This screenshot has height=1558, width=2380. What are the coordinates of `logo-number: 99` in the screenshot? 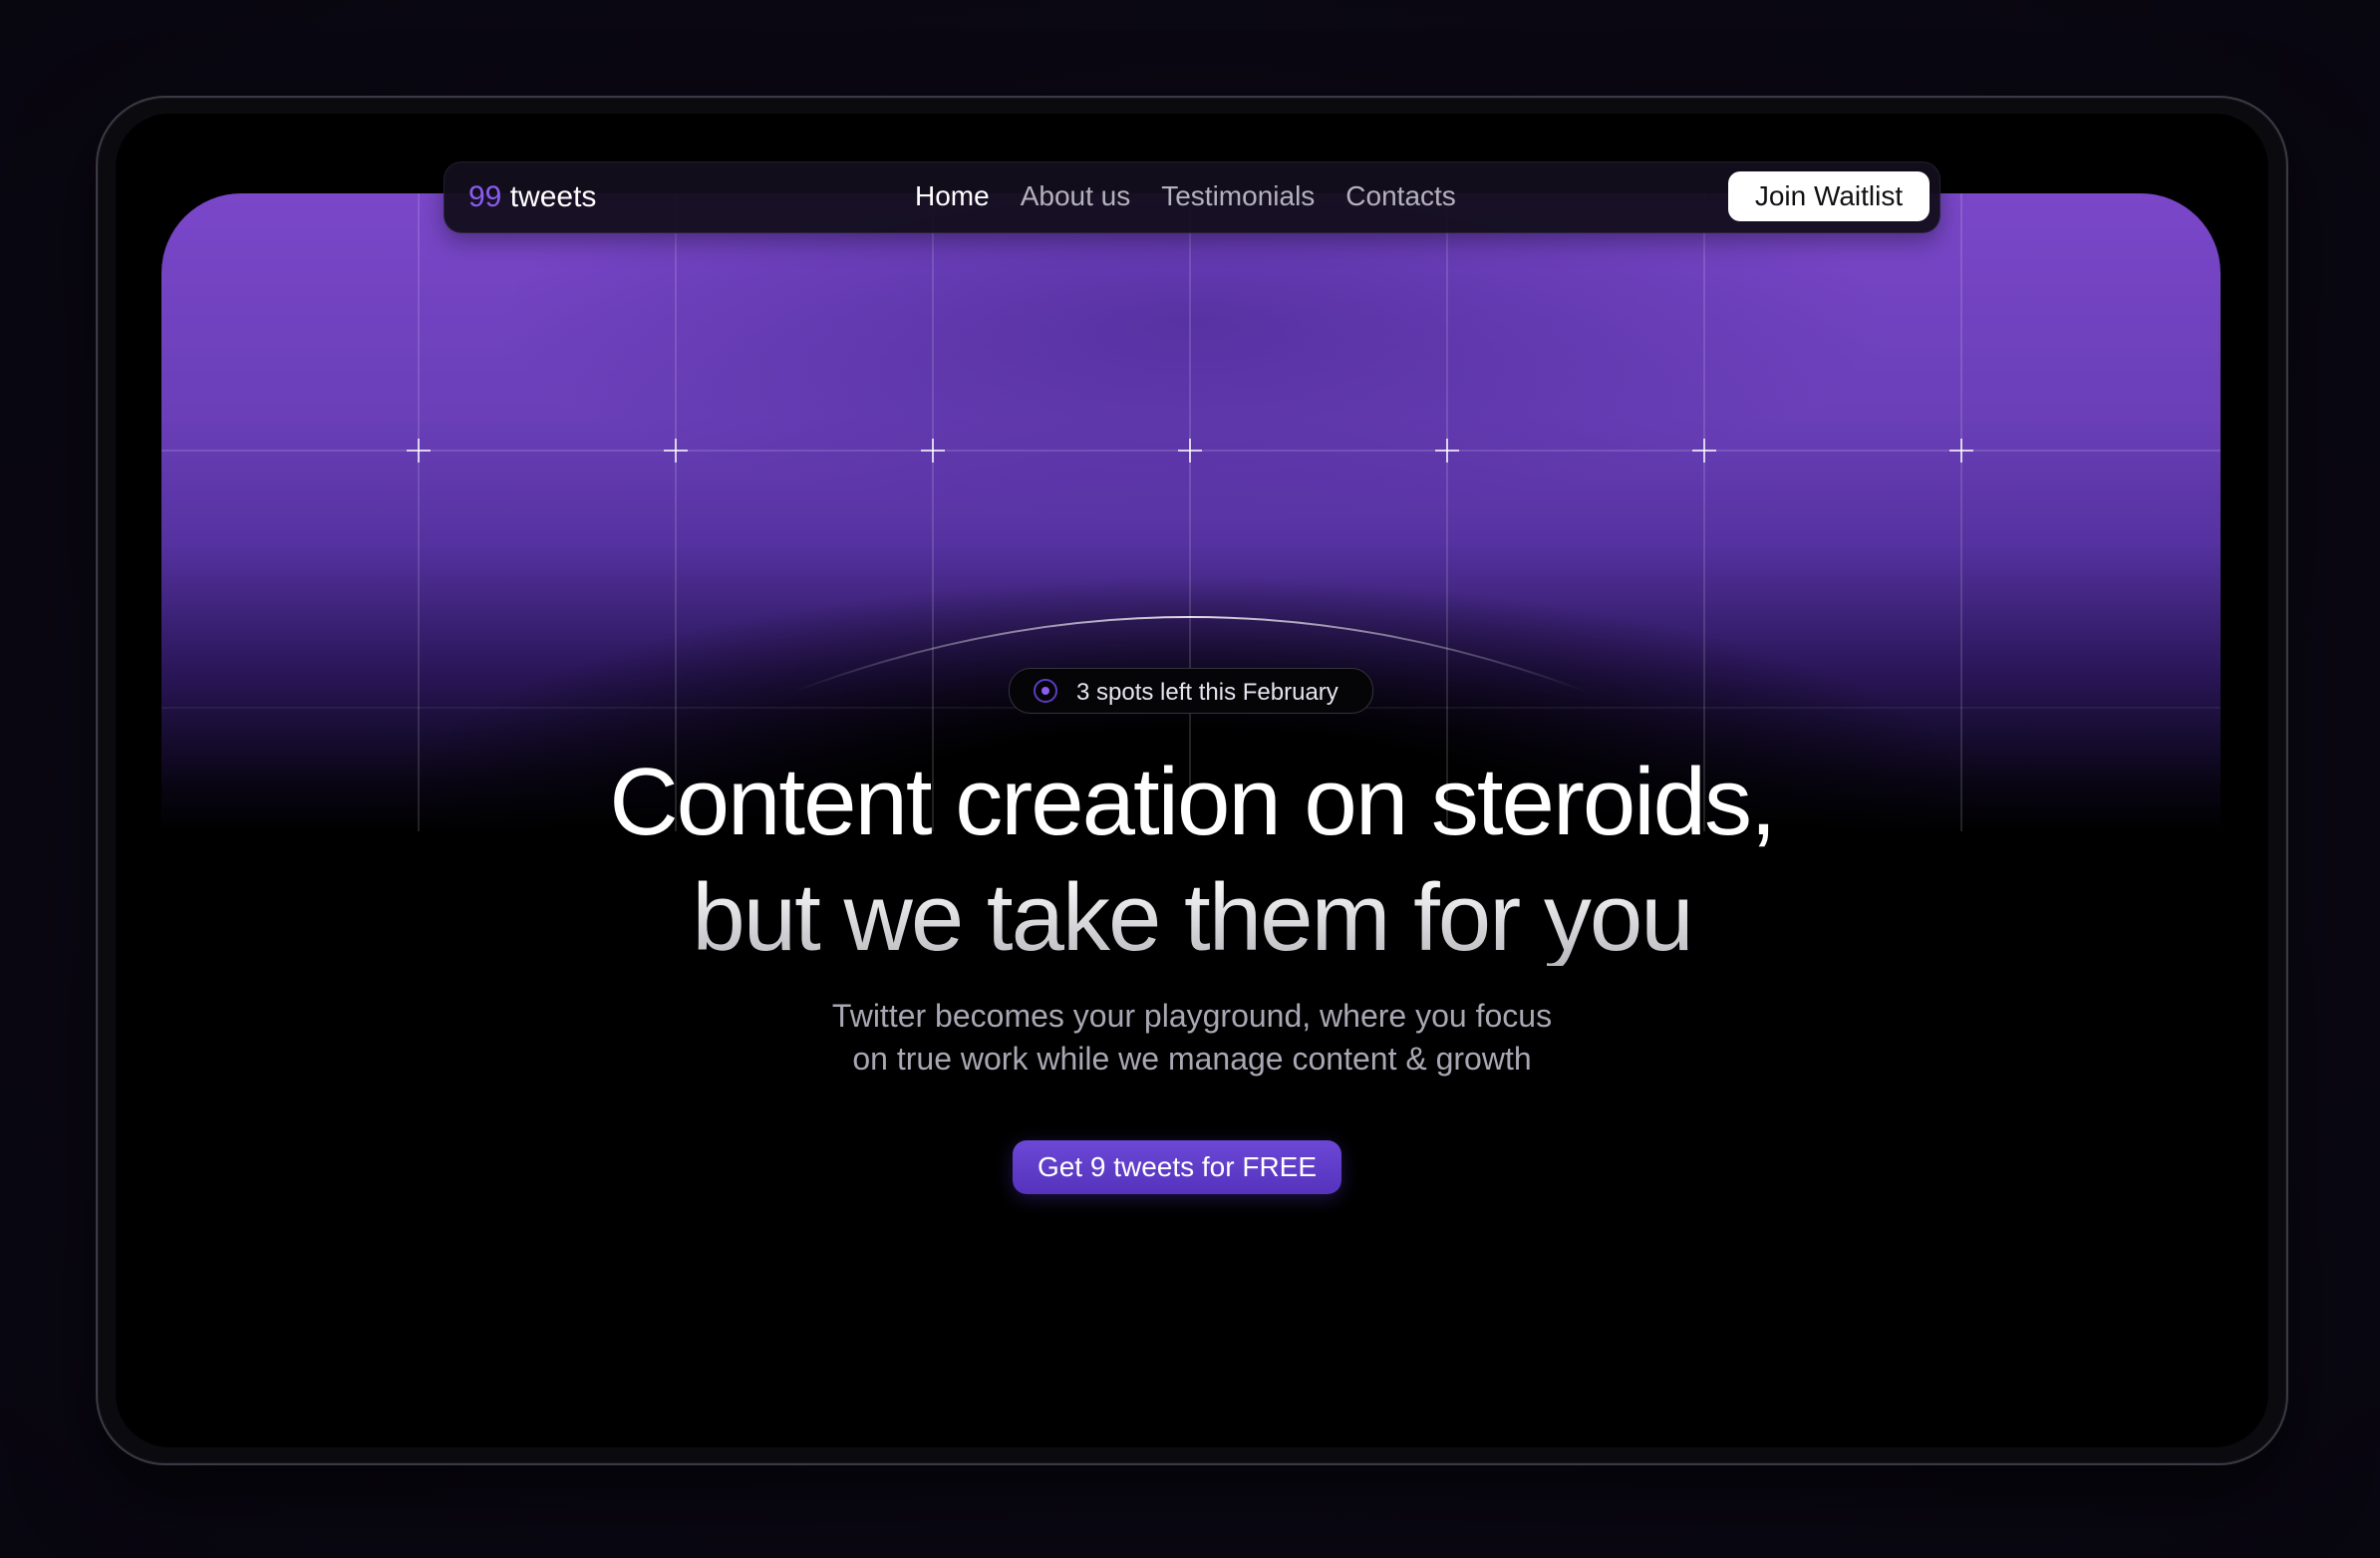 It's located at (485, 196).